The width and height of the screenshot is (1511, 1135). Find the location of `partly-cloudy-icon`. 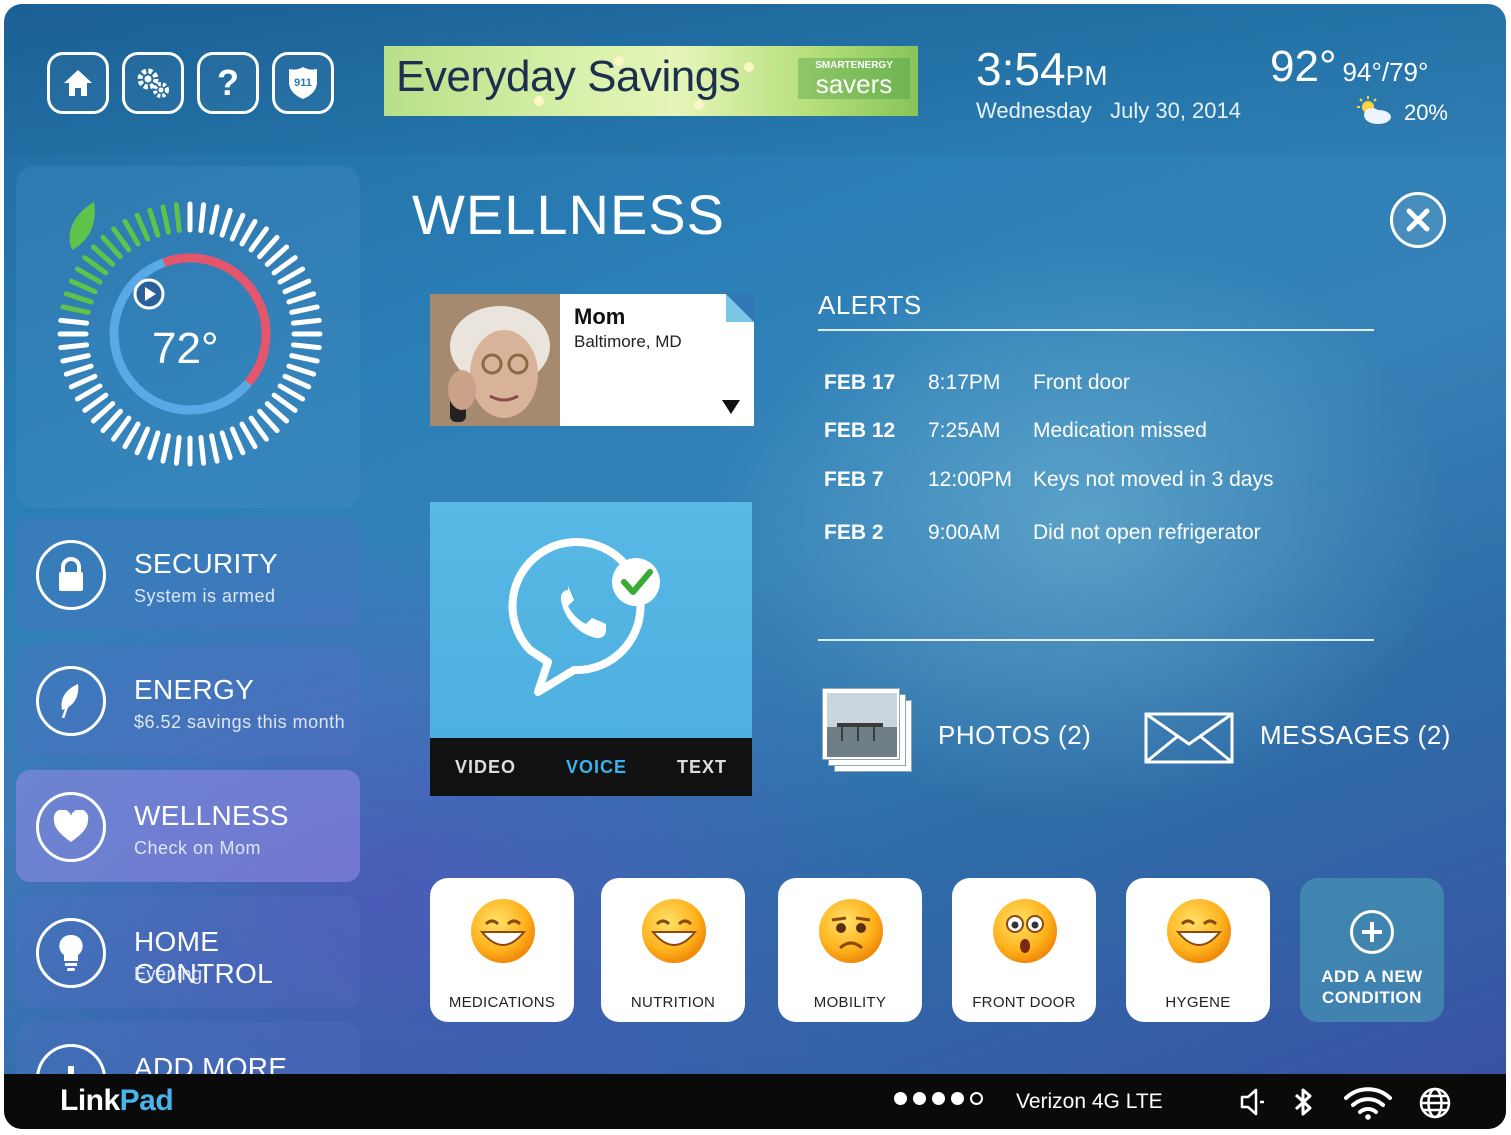

partly-cloudy-icon is located at coordinates (1374, 110).